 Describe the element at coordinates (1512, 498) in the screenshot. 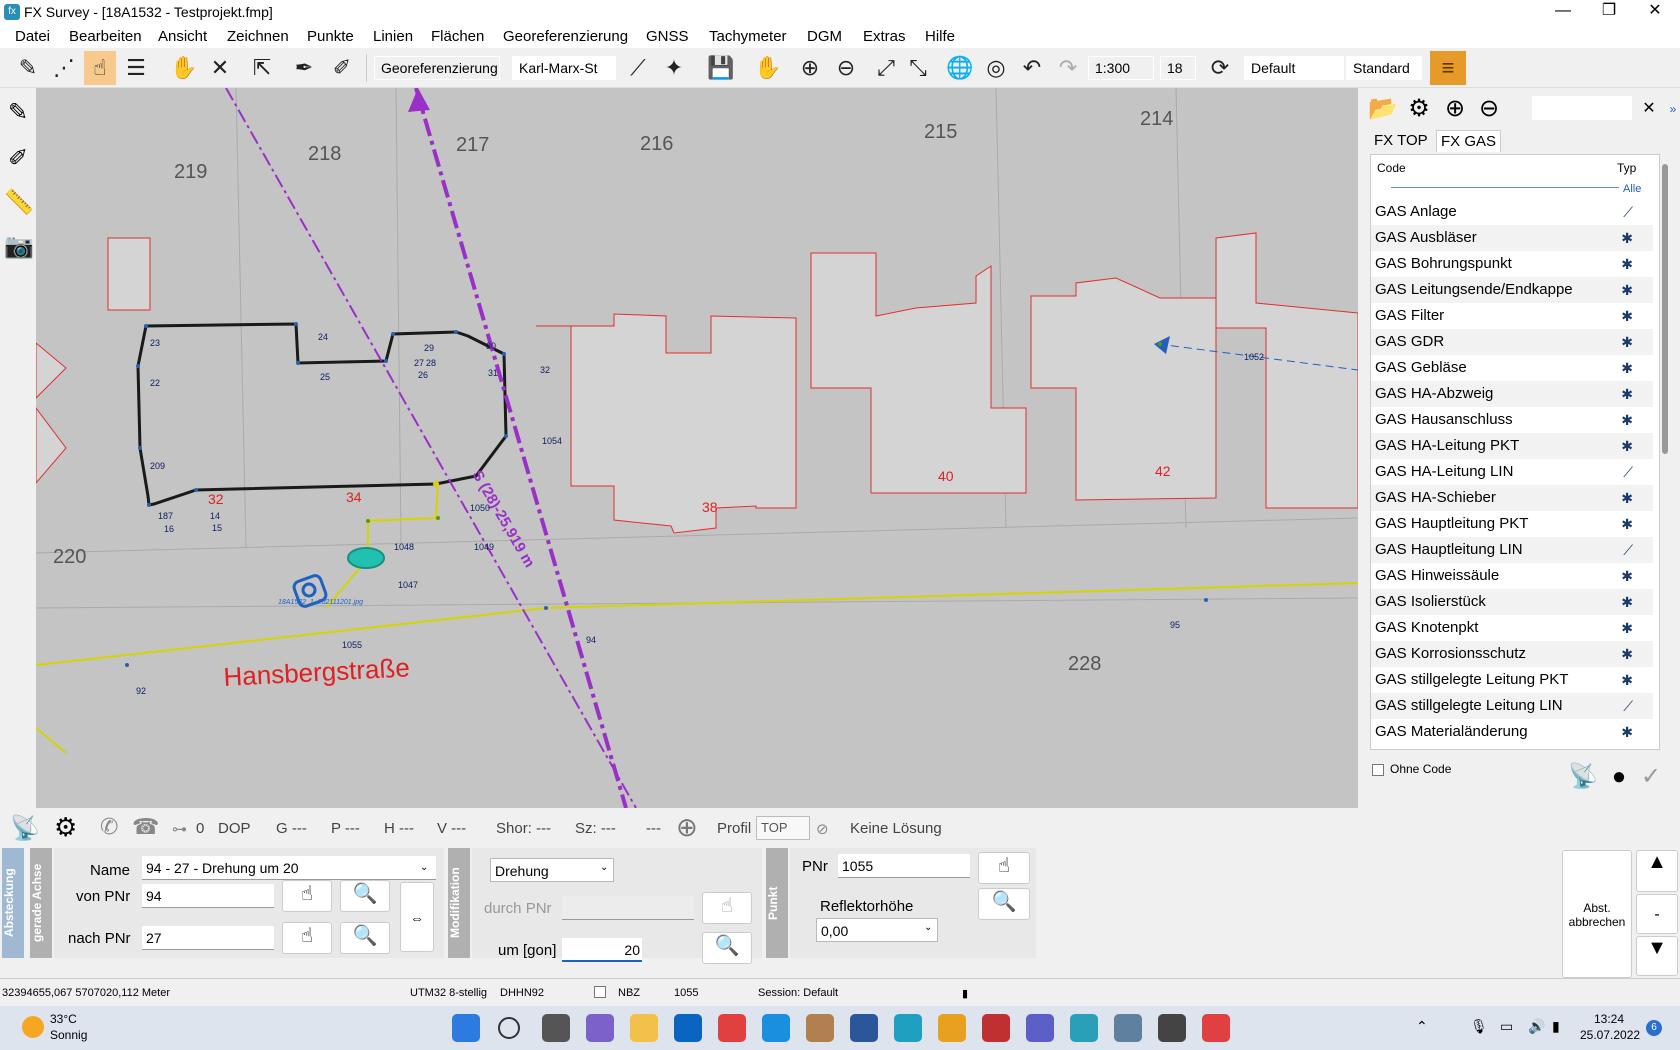

I see `code-row: GAS HA-Schieber ✱` at that location.